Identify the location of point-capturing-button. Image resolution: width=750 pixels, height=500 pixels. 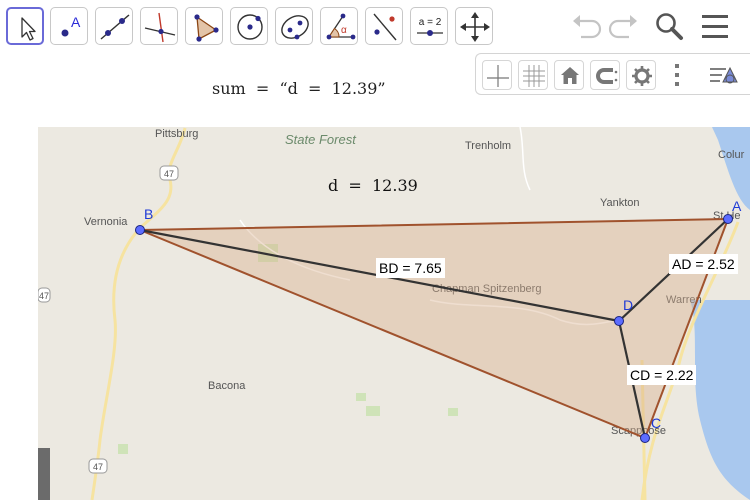
(605, 75).